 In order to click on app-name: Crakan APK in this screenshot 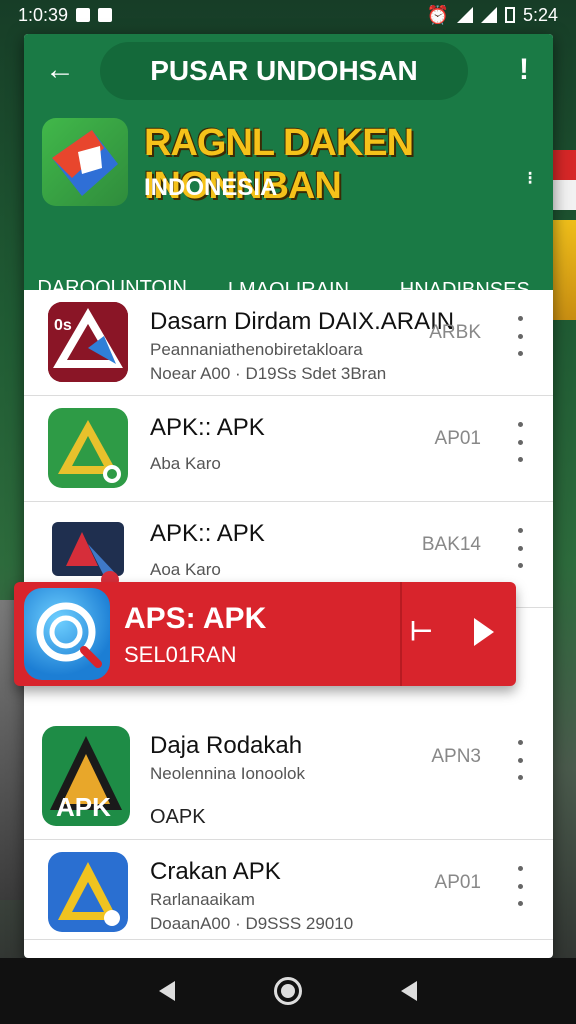, I will do `click(215, 871)`.